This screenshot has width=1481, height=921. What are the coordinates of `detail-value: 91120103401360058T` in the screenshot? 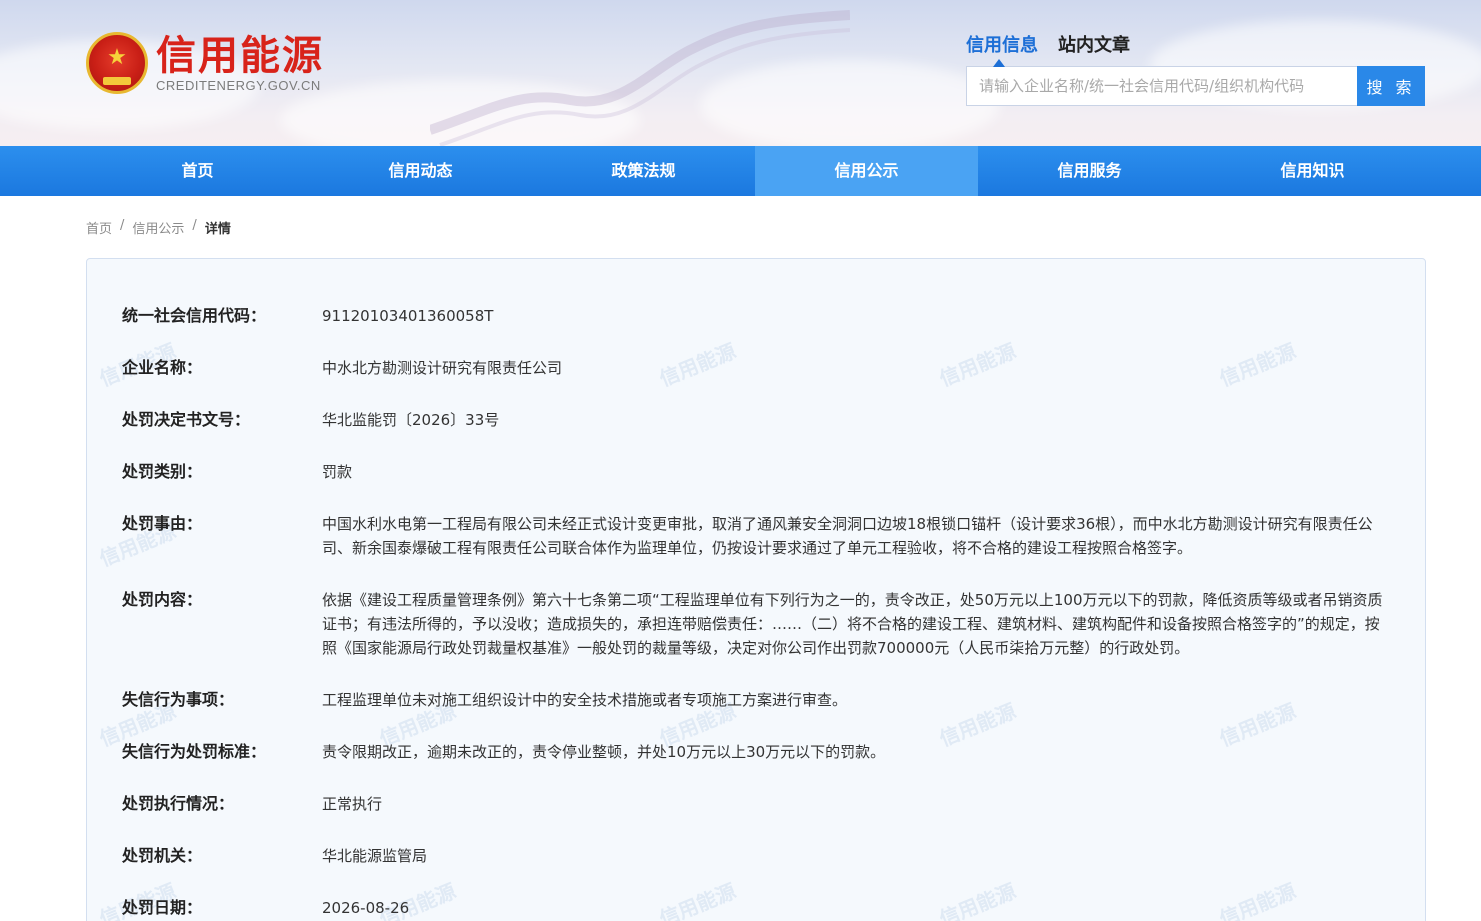 It's located at (408, 316).